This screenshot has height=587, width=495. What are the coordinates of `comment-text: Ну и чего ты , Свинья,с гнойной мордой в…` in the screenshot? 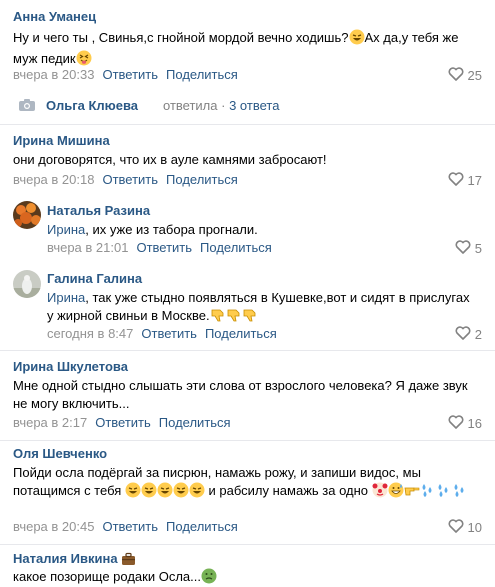 It's located at (243, 50).